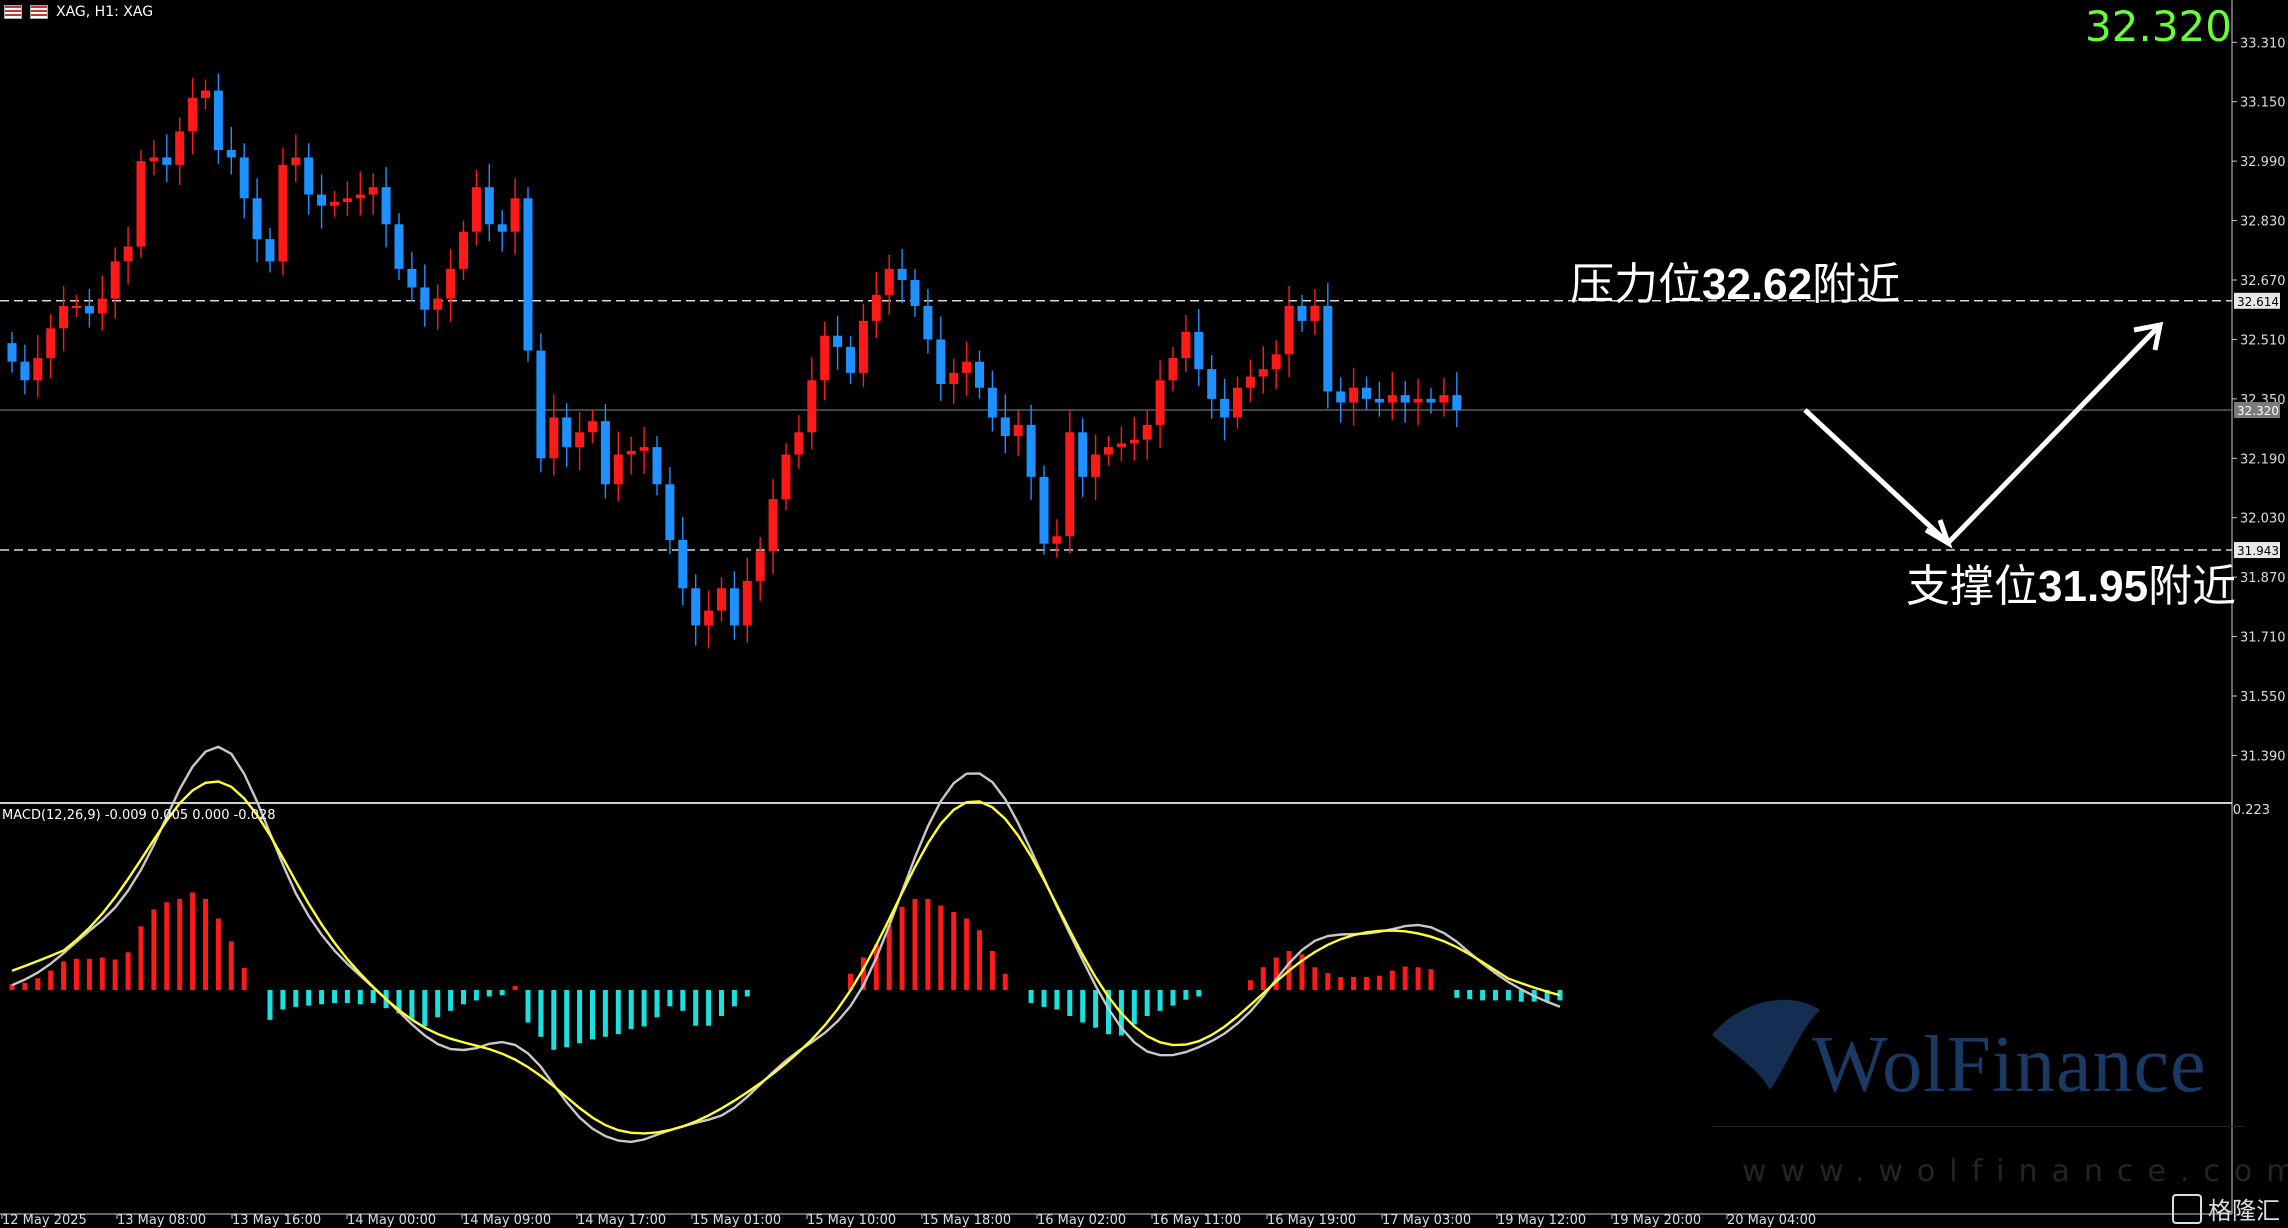  What do you see at coordinates (1636, 284) in the screenshot?
I see `resistance-prefix: 压力位` at bounding box center [1636, 284].